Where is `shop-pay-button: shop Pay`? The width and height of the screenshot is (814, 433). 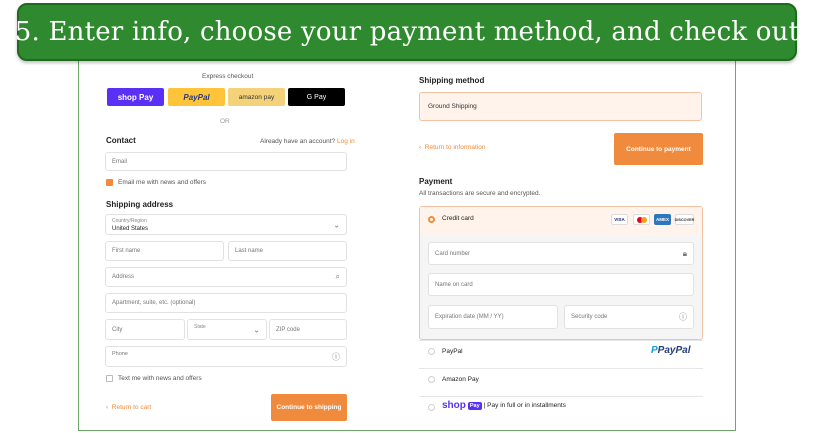 shop-pay-button: shop Pay is located at coordinates (135, 97).